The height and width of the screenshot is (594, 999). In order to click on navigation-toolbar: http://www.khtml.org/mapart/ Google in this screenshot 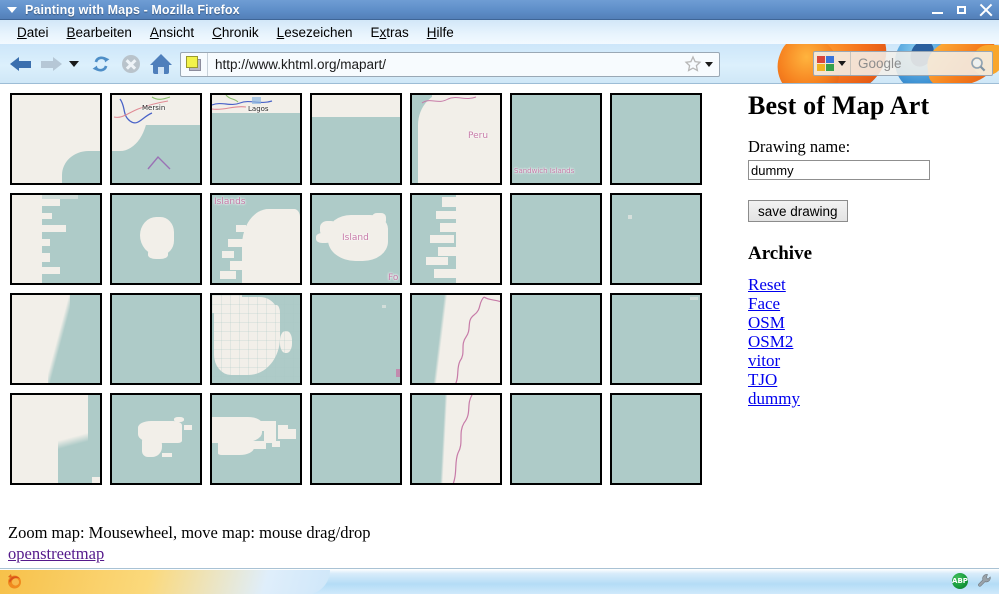, I will do `click(499, 64)`.